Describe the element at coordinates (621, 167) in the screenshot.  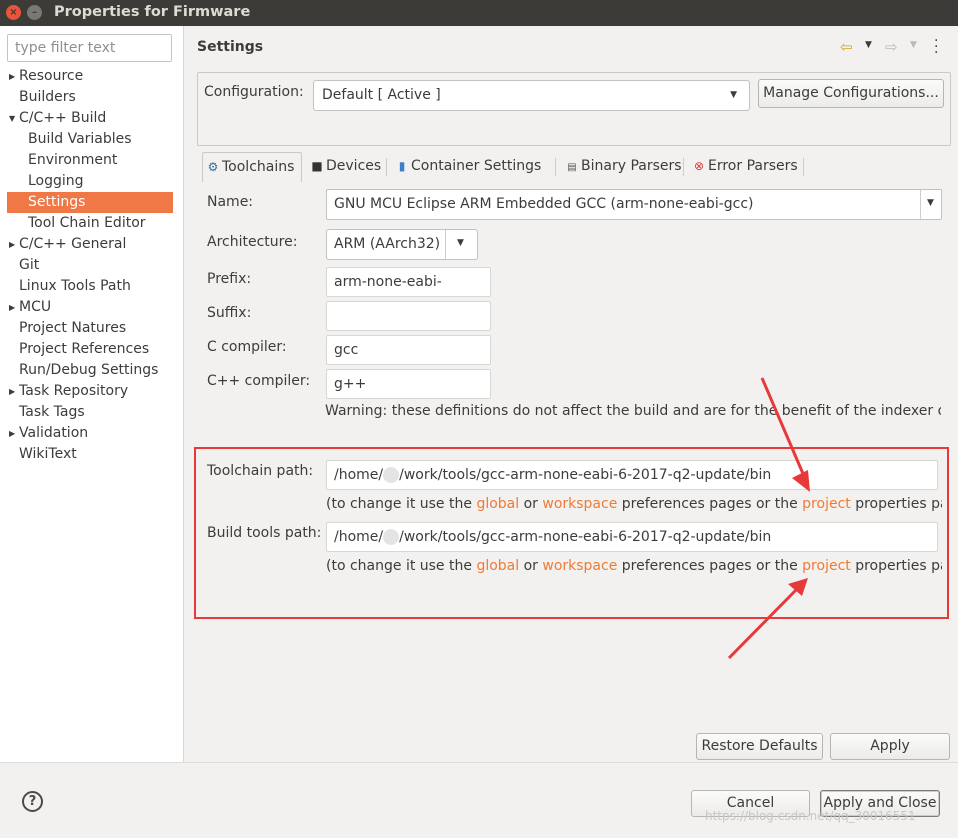
I see `tab-binary-parsers: ▤ Binary Parsers` at that location.